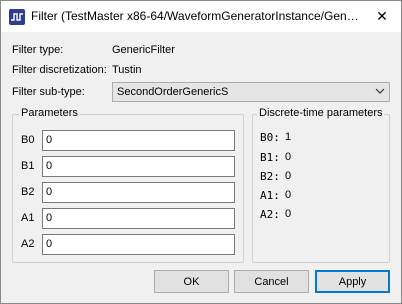 This screenshot has height=304, width=402. I want to click on apply-button: Apply, so click(352, 281).